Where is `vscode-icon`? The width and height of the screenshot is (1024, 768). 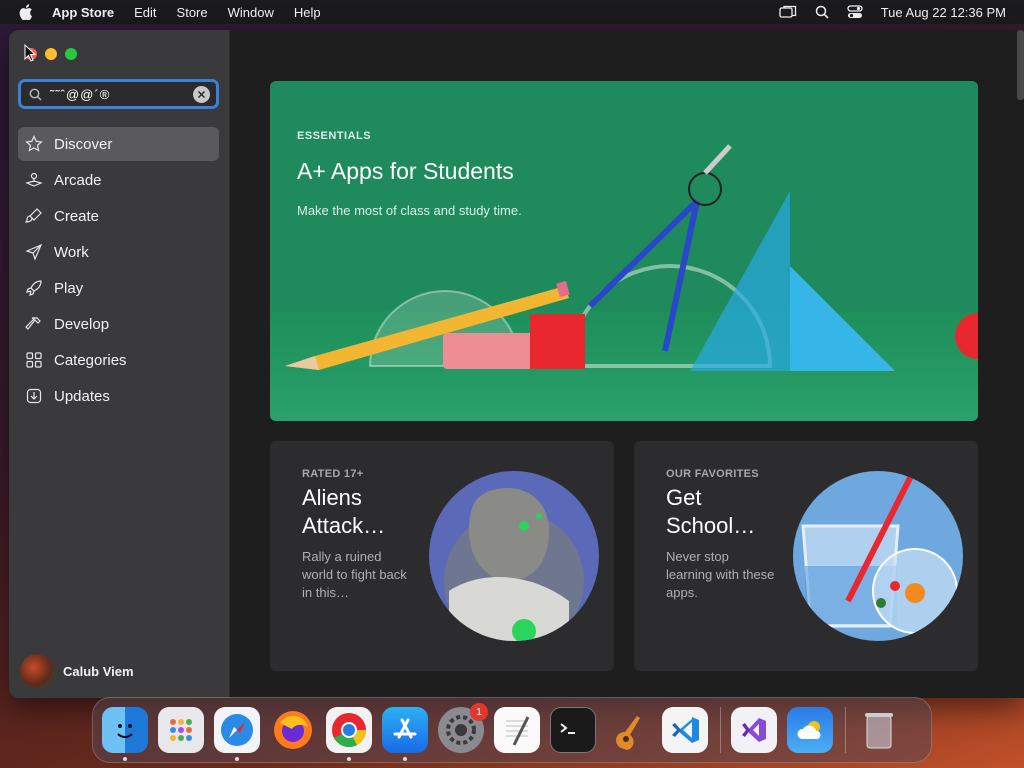
vscode-icon is located at coordinates (685, 730).